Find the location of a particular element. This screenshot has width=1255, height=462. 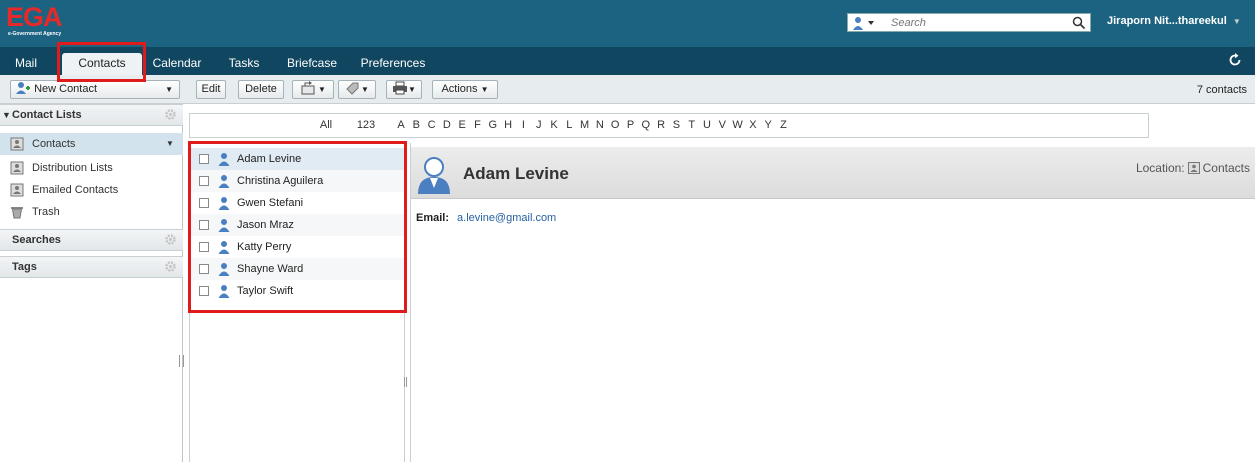

tags-label: Tags is located at coordinates (24, 267).